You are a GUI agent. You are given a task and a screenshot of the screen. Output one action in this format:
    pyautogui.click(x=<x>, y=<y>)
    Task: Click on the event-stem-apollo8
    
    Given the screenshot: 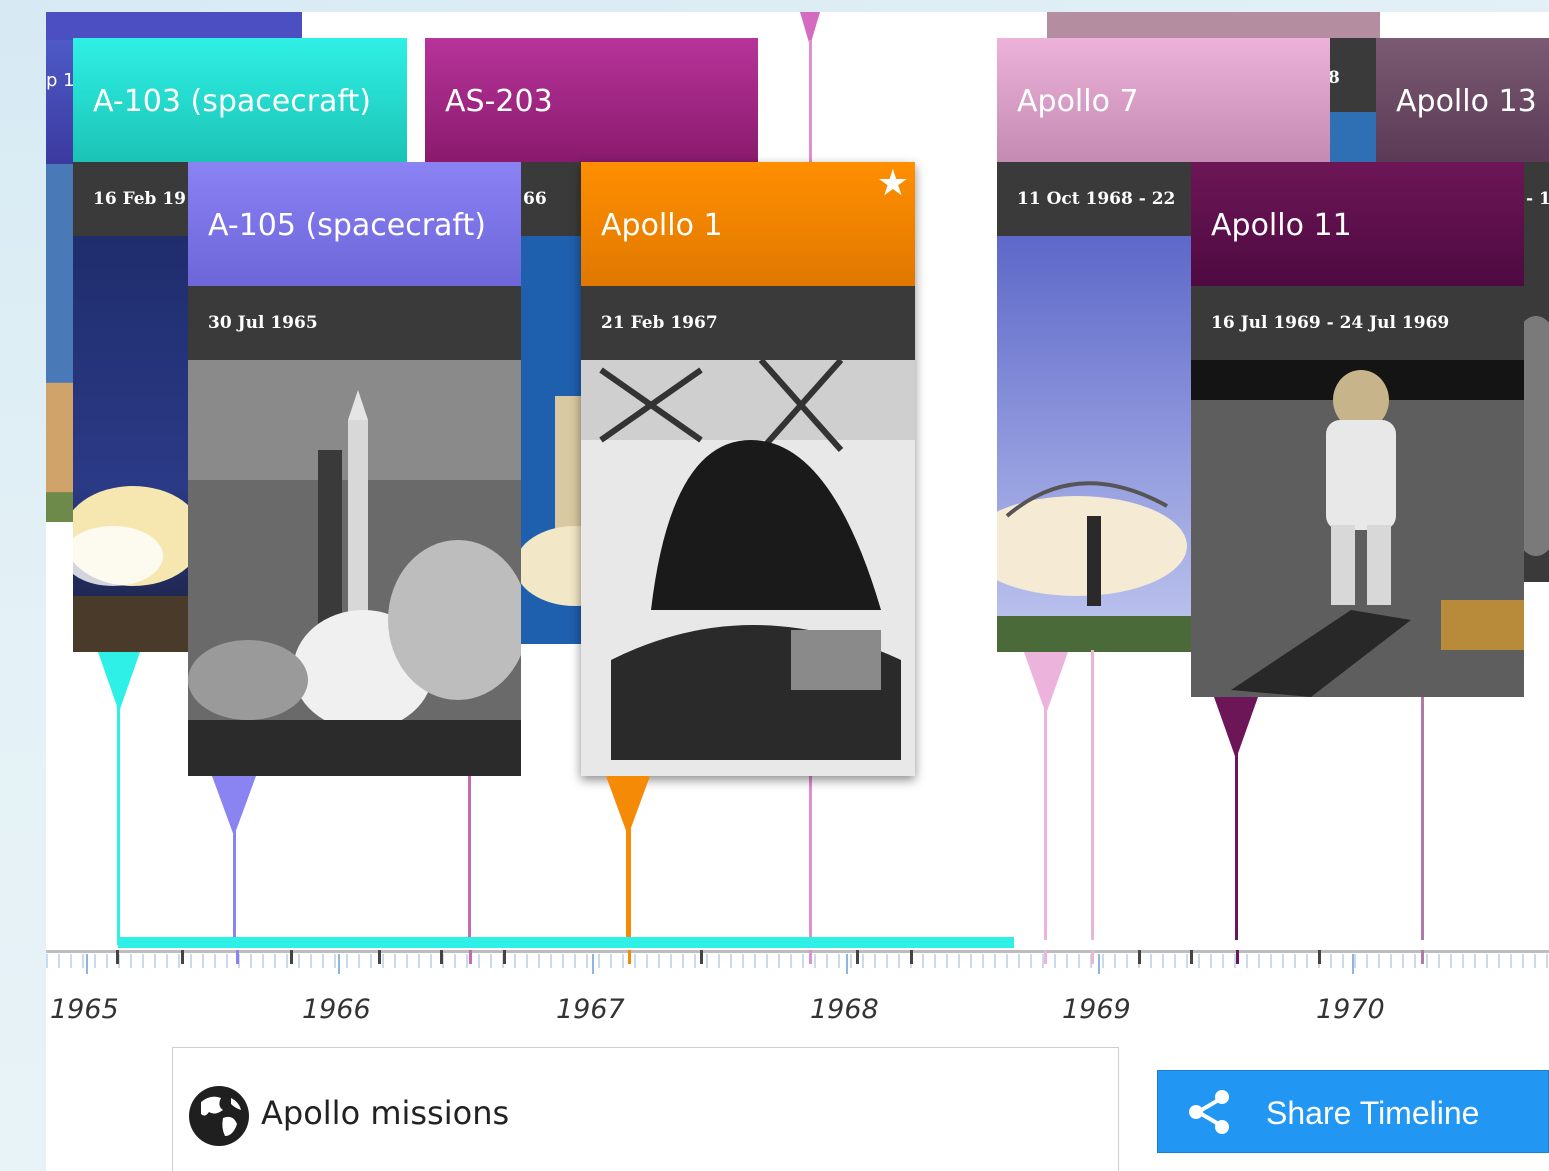 What is the action you would take?
    pyautogui.click(x=1092, y=795)
    